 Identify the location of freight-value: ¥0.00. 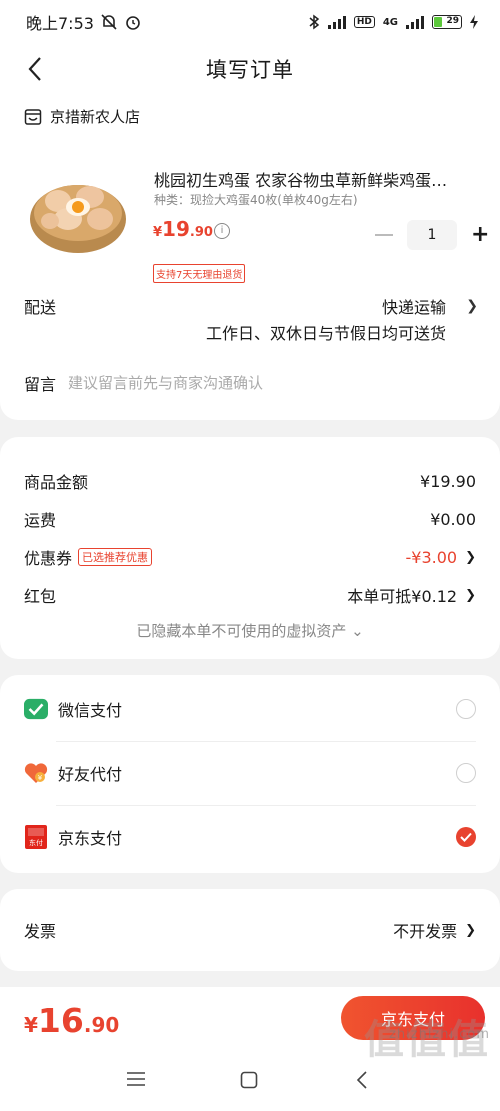
(453, 519).